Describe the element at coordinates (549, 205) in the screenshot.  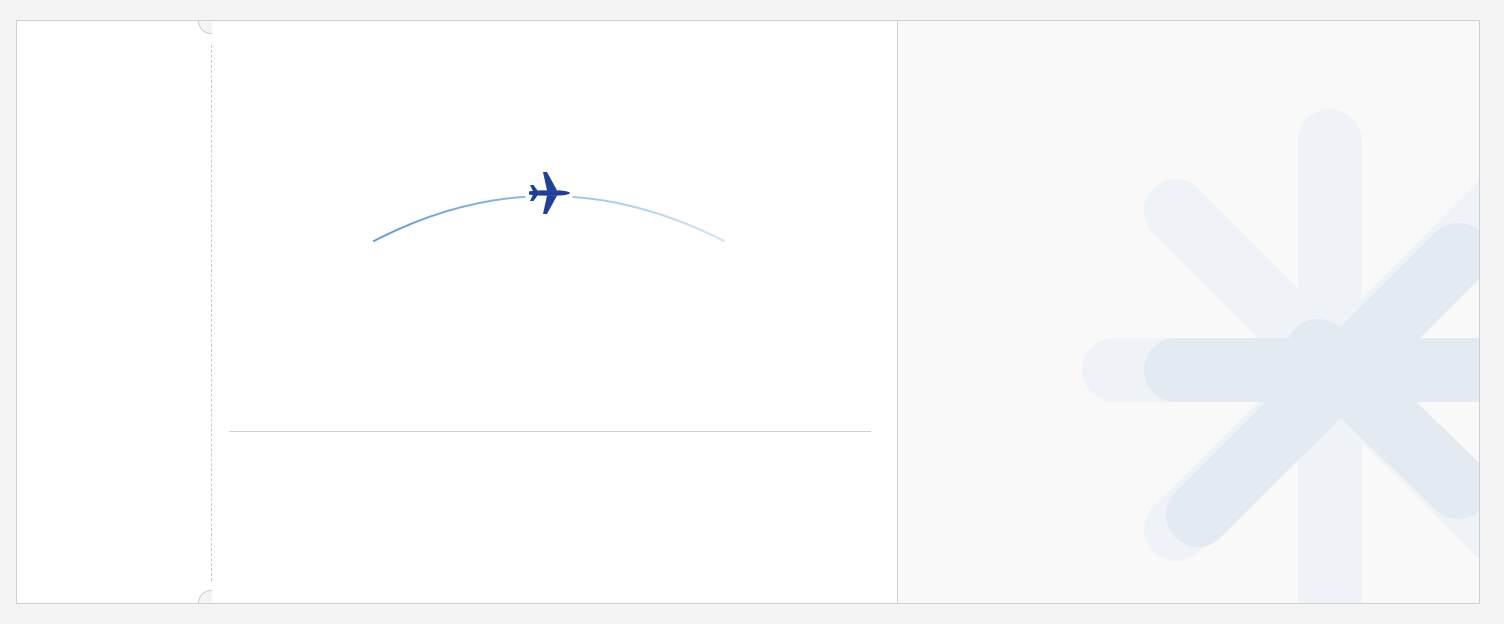
I see `flight-route` at that location.